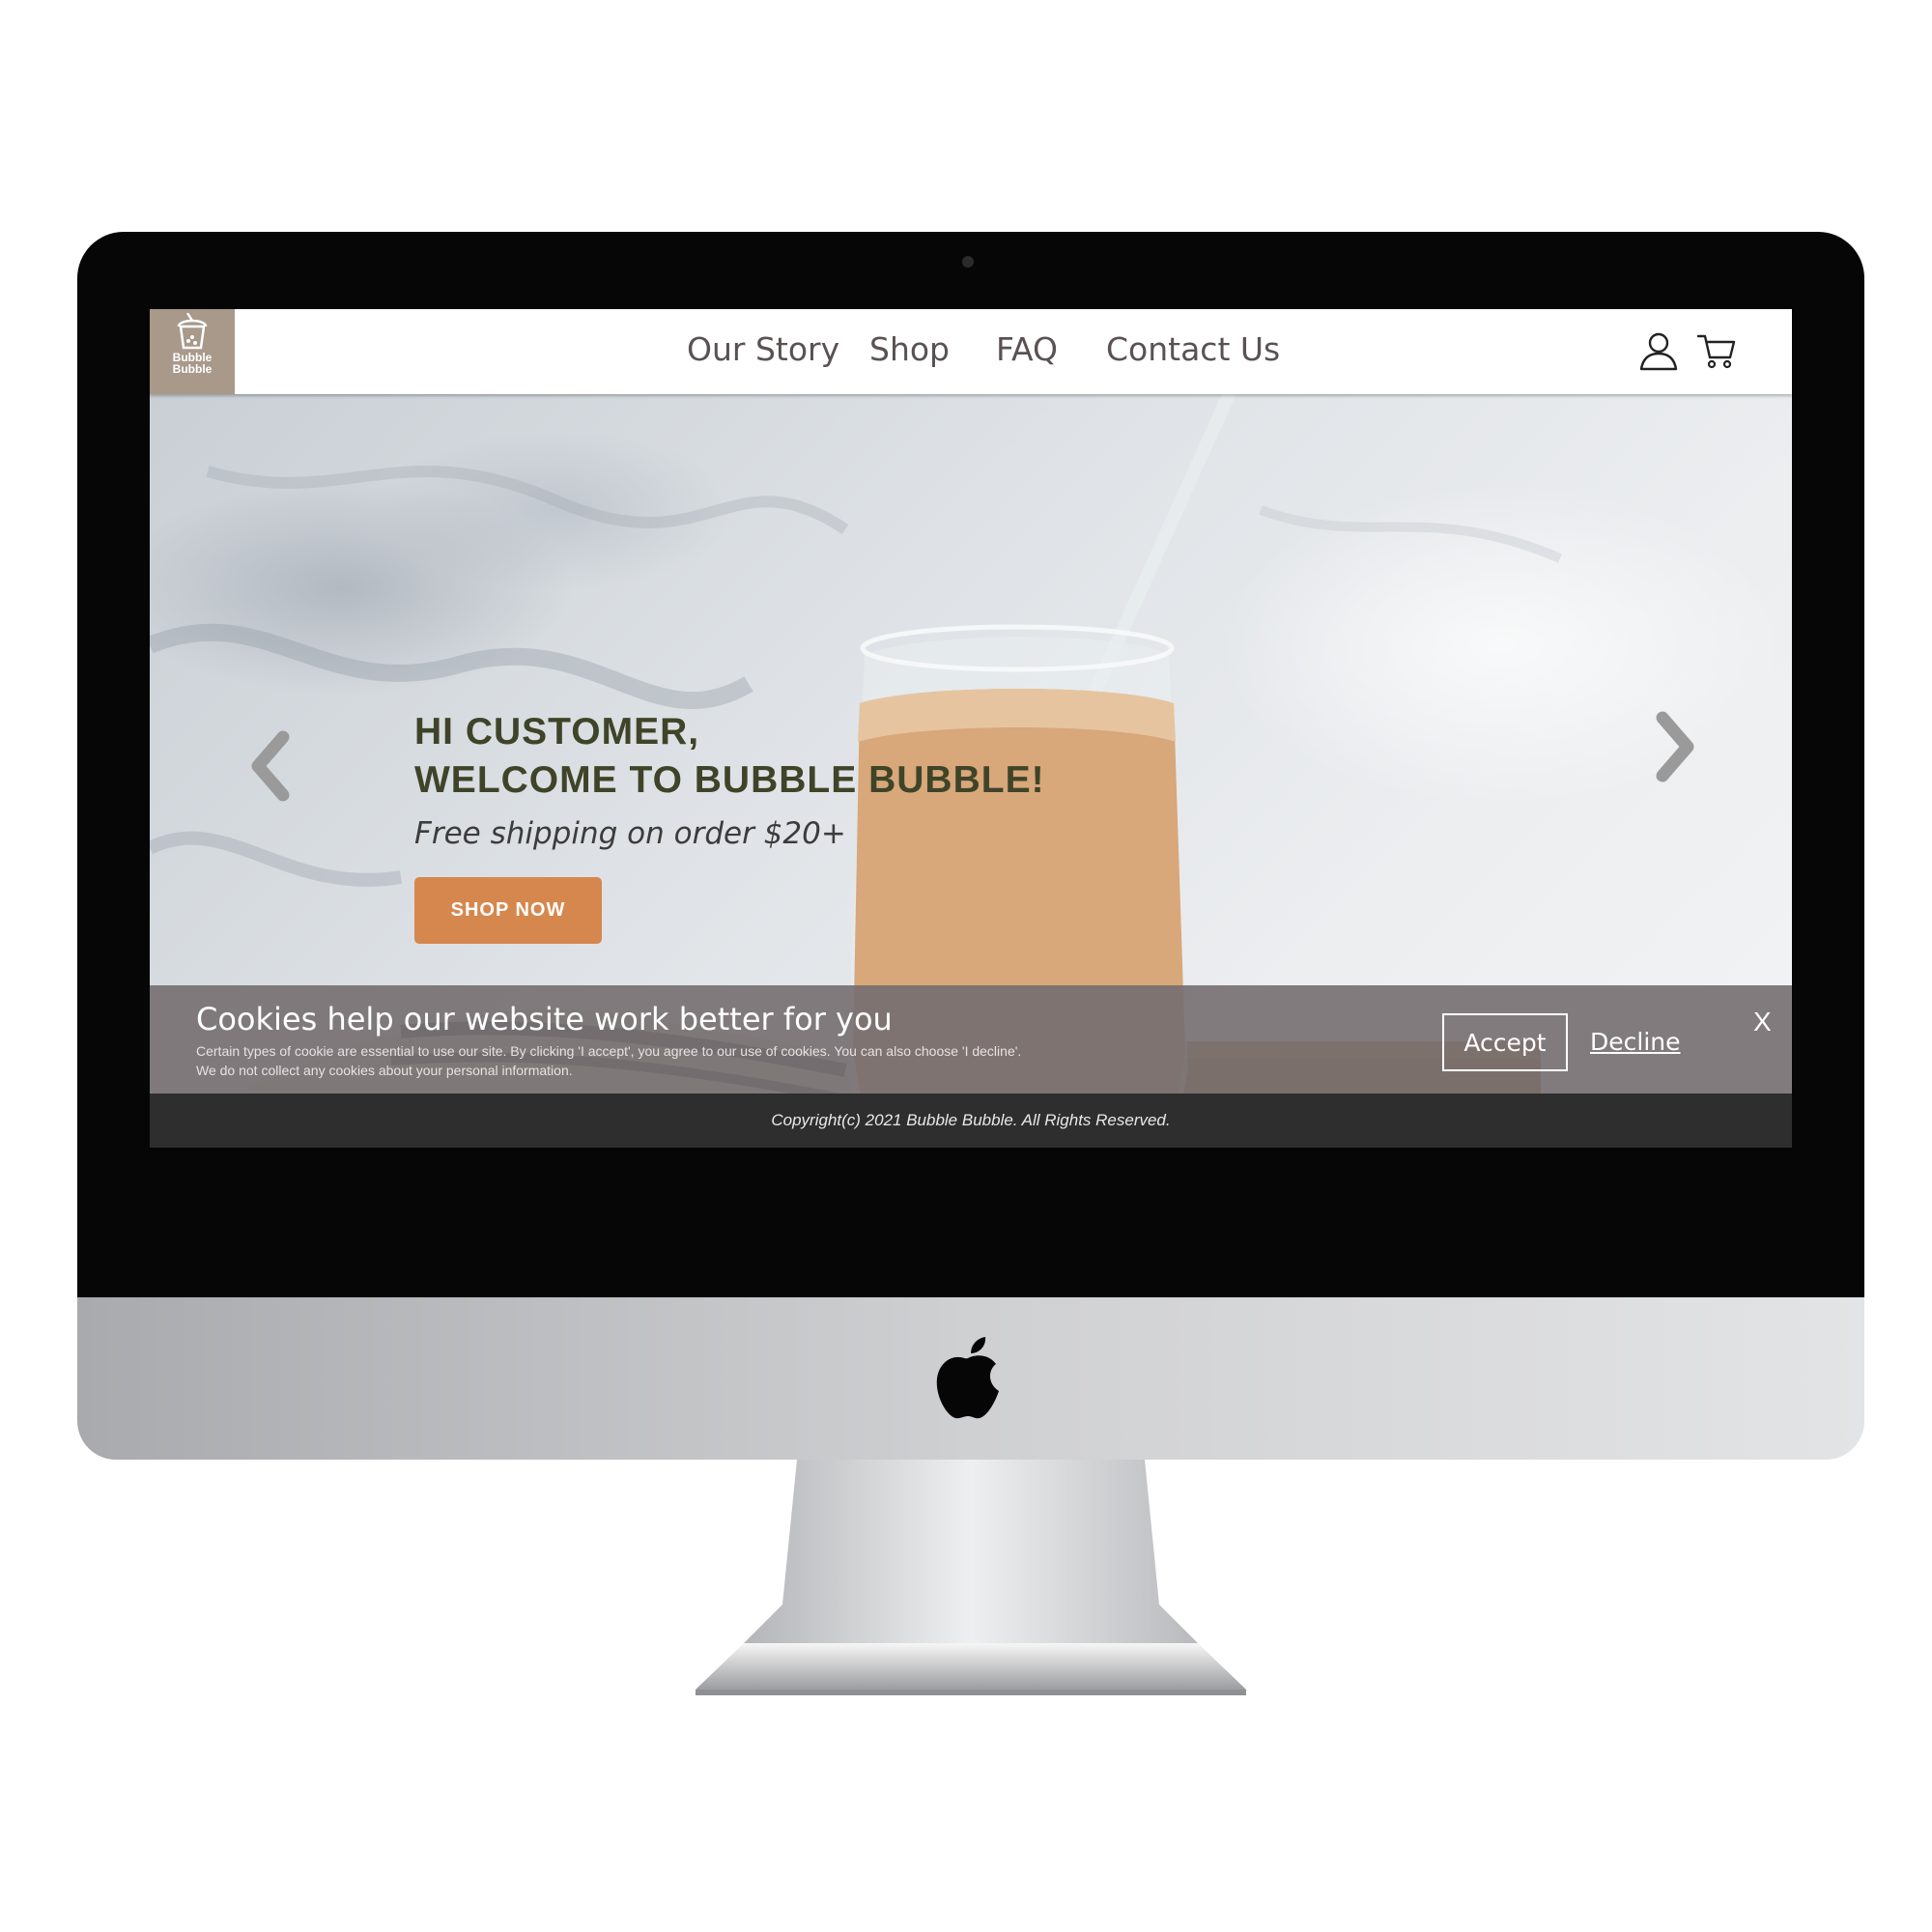  What do you see at coordinates (1658, 350) in the screenshot?
I see `user-icon` at bounding box center [1658, 350].